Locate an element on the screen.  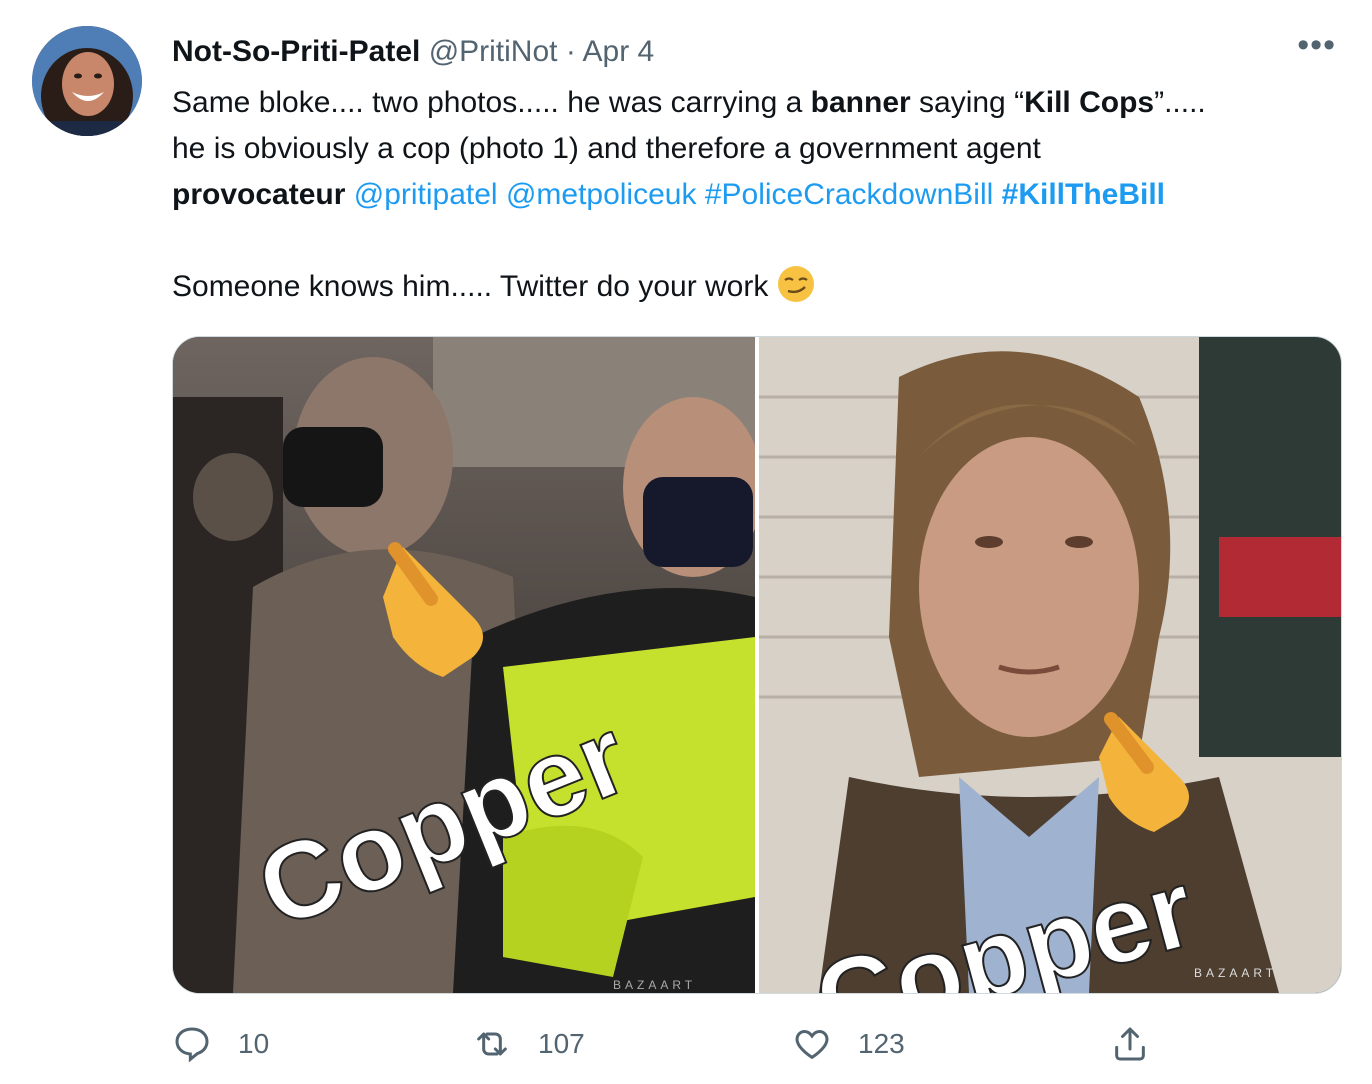
more-icon: ••• is located at coordinates (1316, 45).